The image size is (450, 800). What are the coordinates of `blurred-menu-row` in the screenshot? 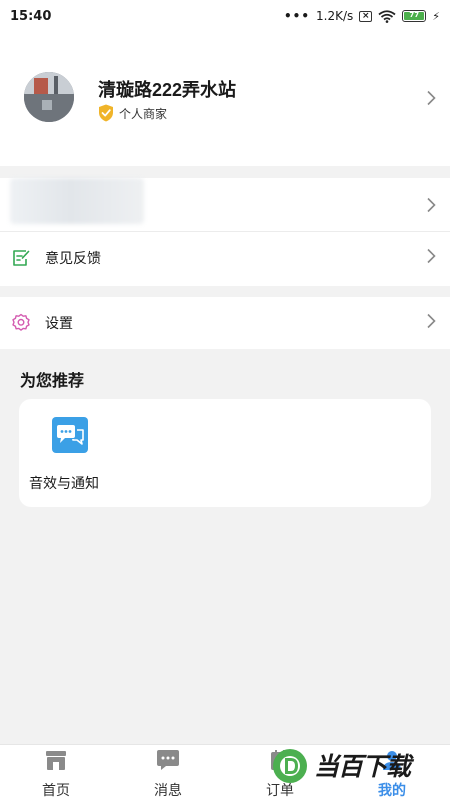 It's located at (225, 205).